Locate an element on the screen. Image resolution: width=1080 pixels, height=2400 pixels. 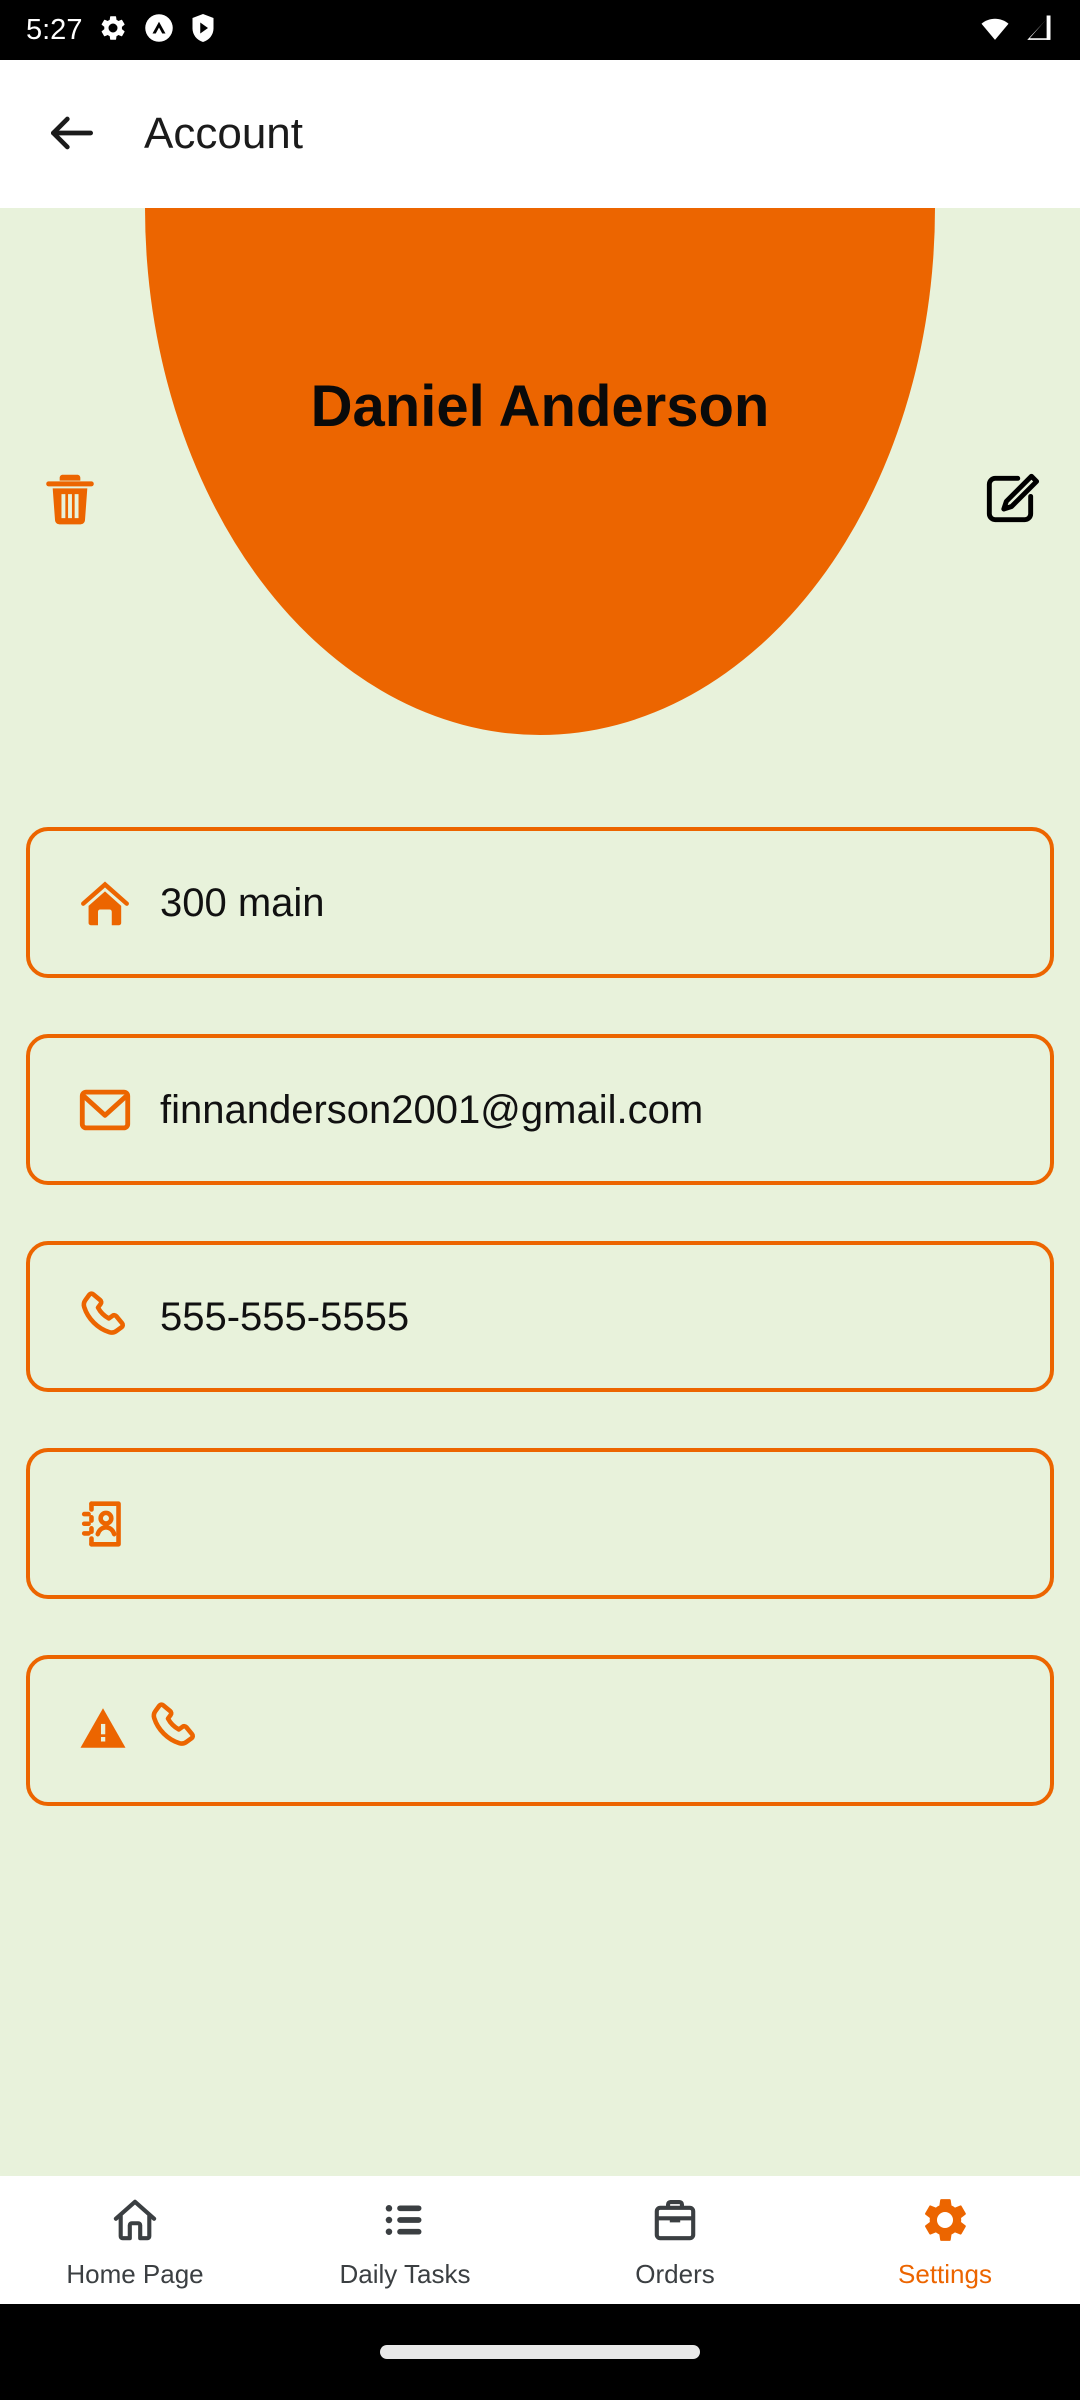
gesture-navigation-bar is located at coordinates (540, 2352).